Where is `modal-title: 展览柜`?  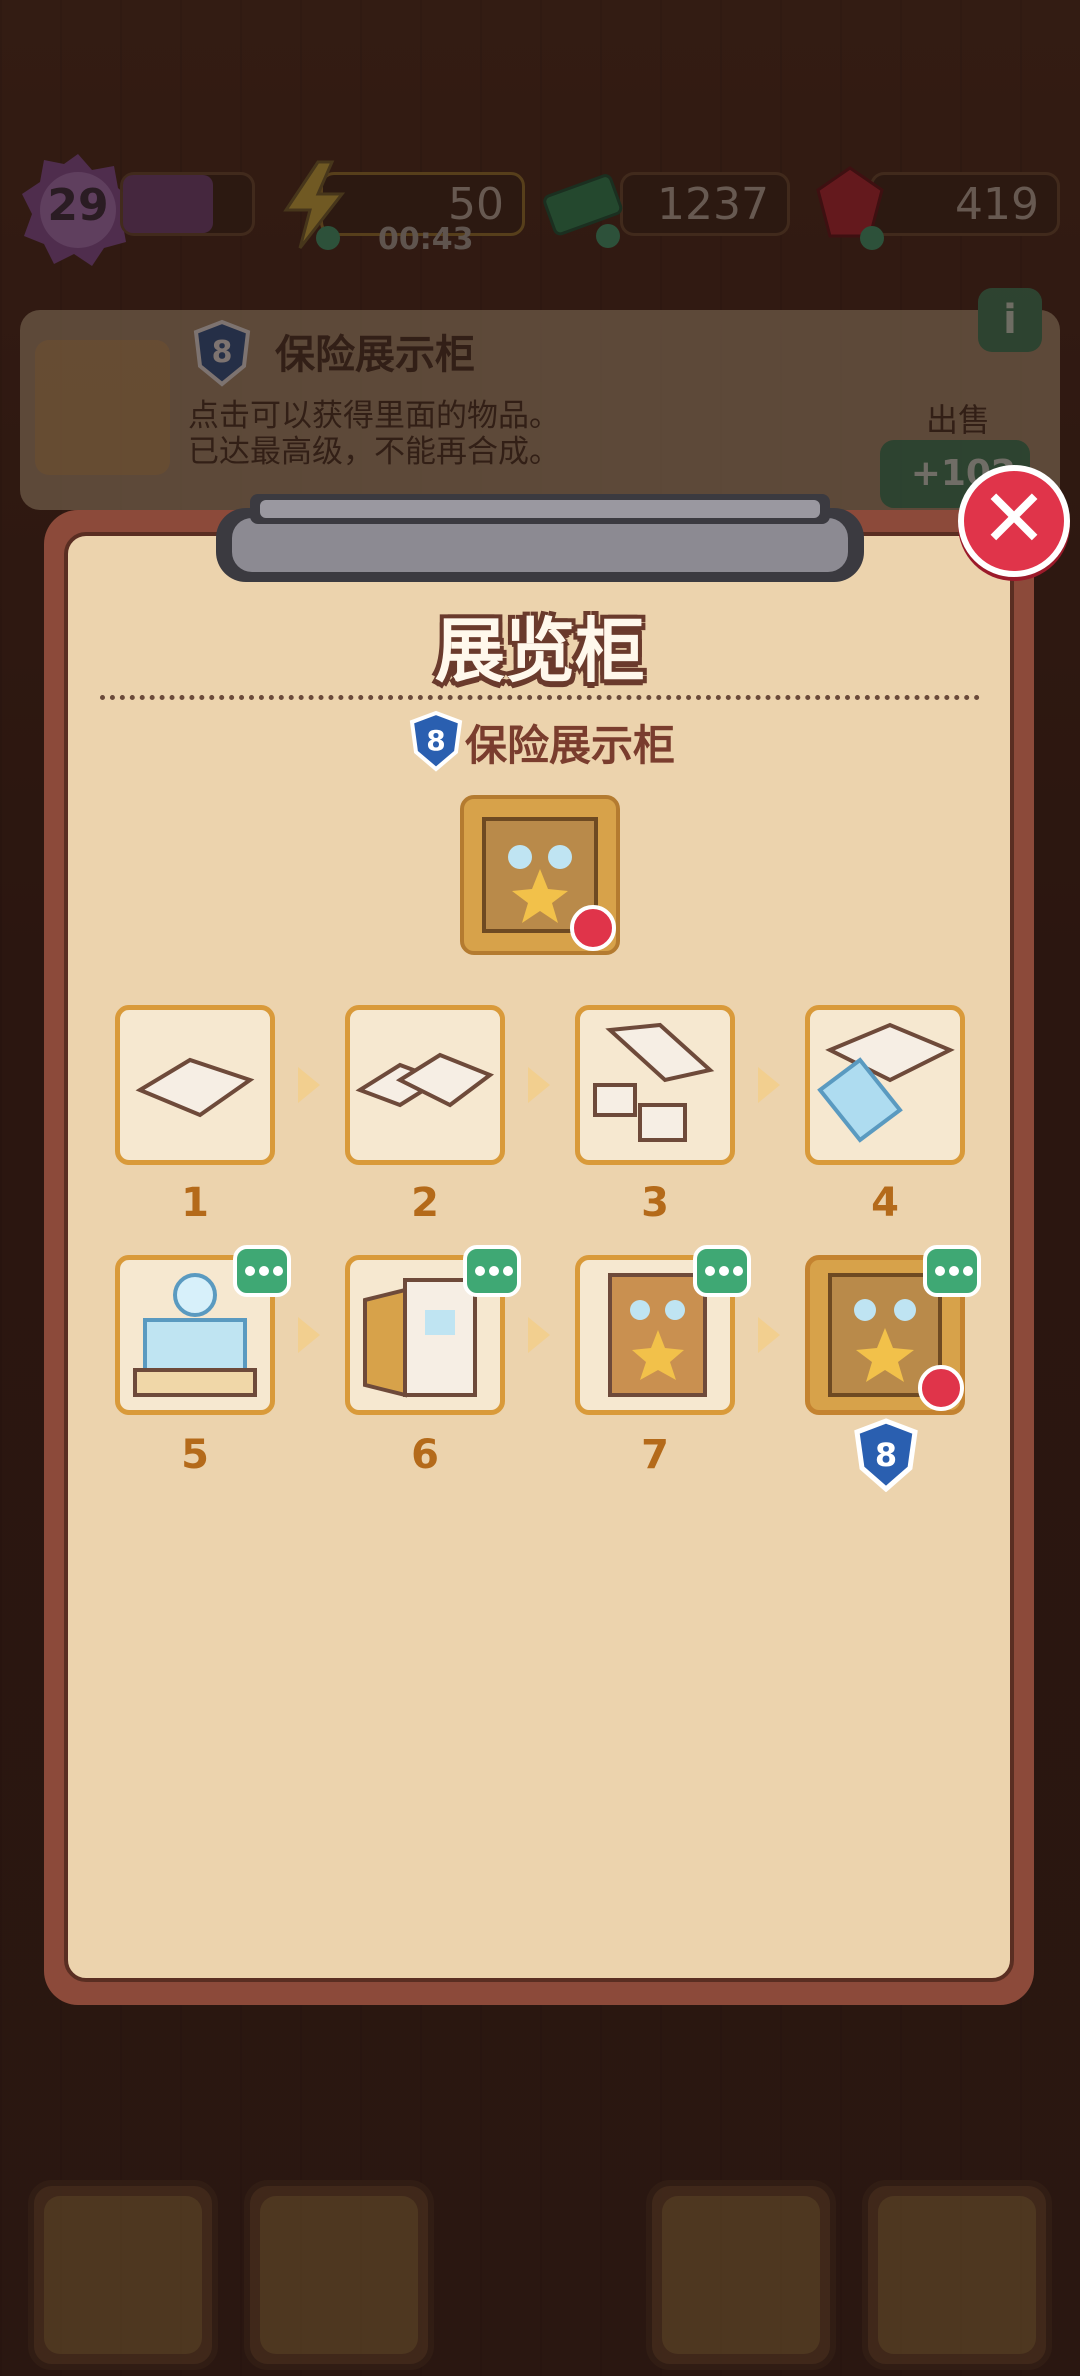 modal-title: 展览柜 is located at coordinates (540, 651).